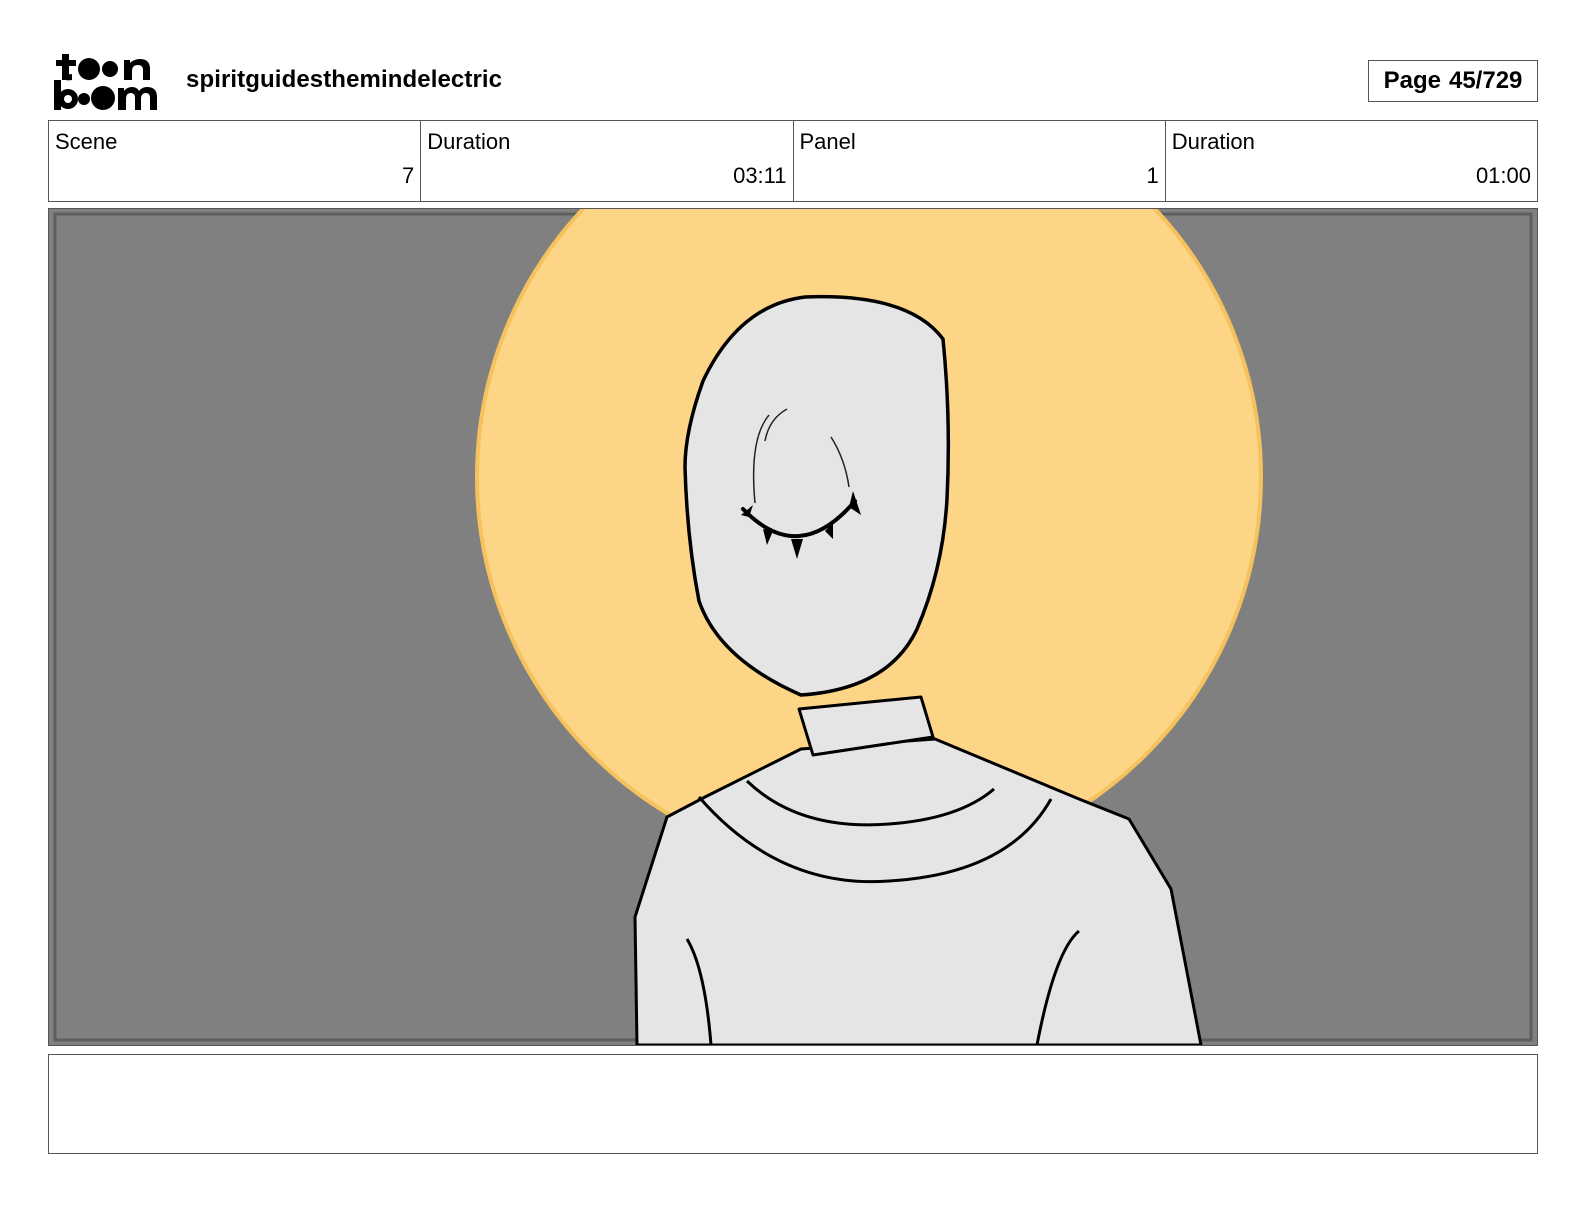  What do you see at coordinates (793, 1104) in the screenshot?
I see `panel-notes-box` at bounding box center [793, 1104].